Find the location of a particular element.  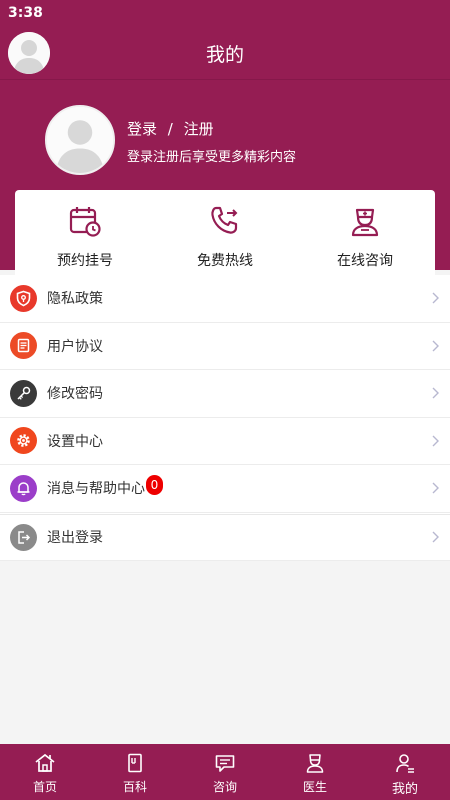

menu-item-messages-help: 消息与帮助中心 0 is located at coordinates (225, 489).